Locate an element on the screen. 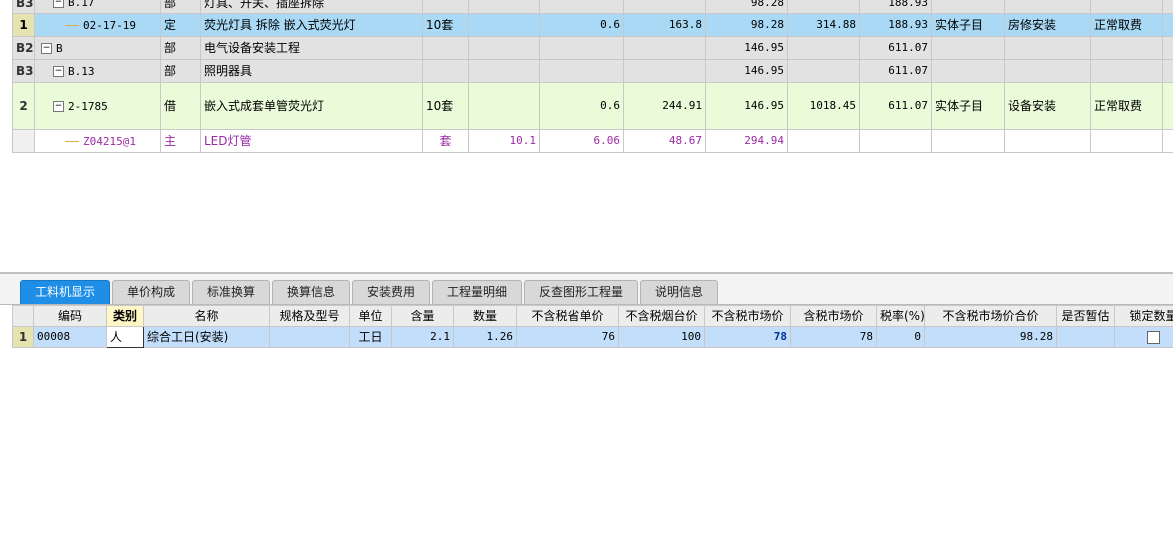 This screenshot has width=1173, height=542. header-category: 类别 is located at coordinates (125, 316).